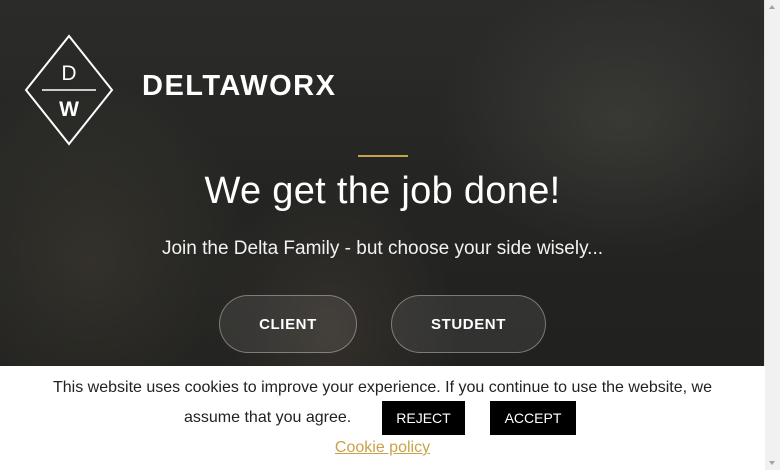 Image resolution: width=780 pixels, height=470 pixels. What do you see at coordinates (382, 191) in the screenshot?
I see `hero-headline: We get the job done!` at bounding box center [382, 191].